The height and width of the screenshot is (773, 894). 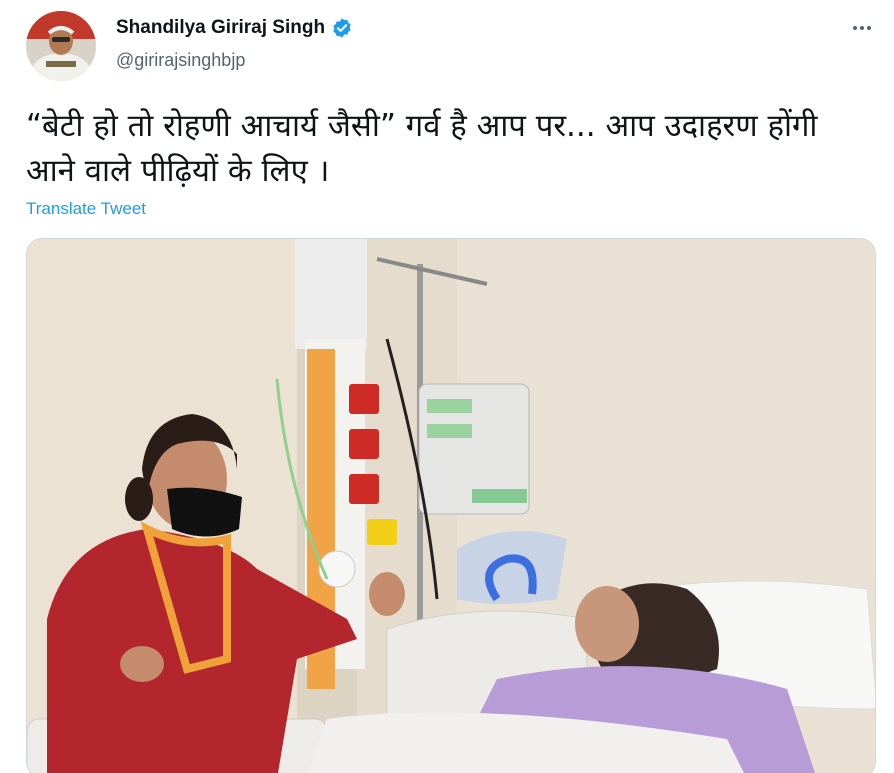 I want to click on translate-tweet-link: Translate Tweet, so click(x=86, y=209).